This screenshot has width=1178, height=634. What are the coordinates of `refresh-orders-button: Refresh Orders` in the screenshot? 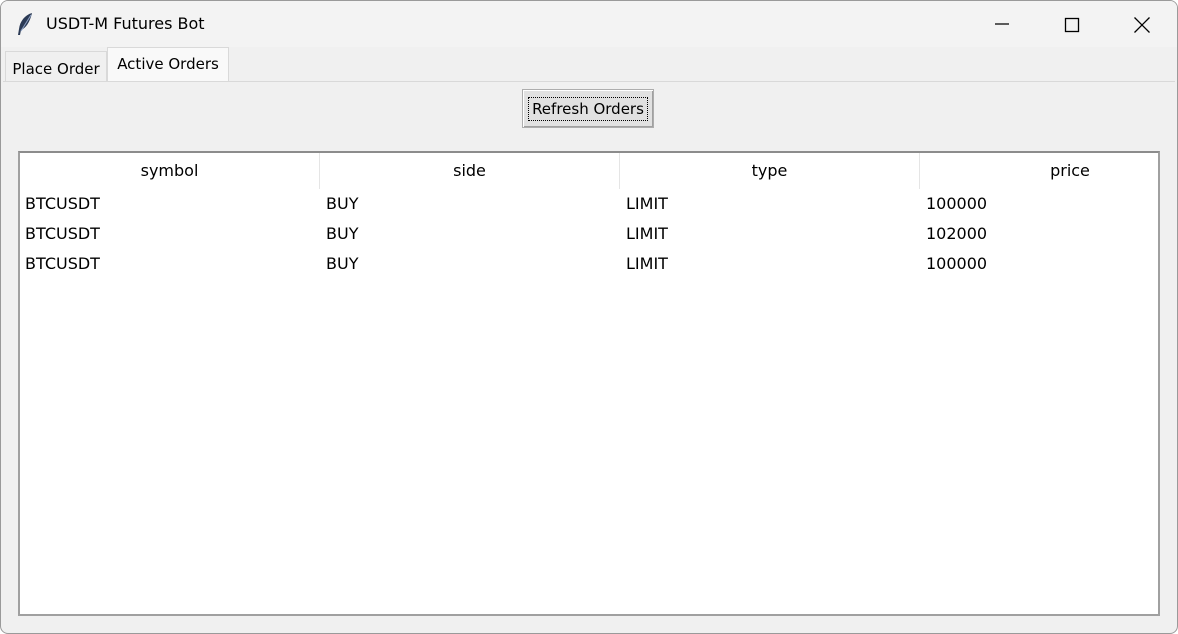 It's located at (588, 108).